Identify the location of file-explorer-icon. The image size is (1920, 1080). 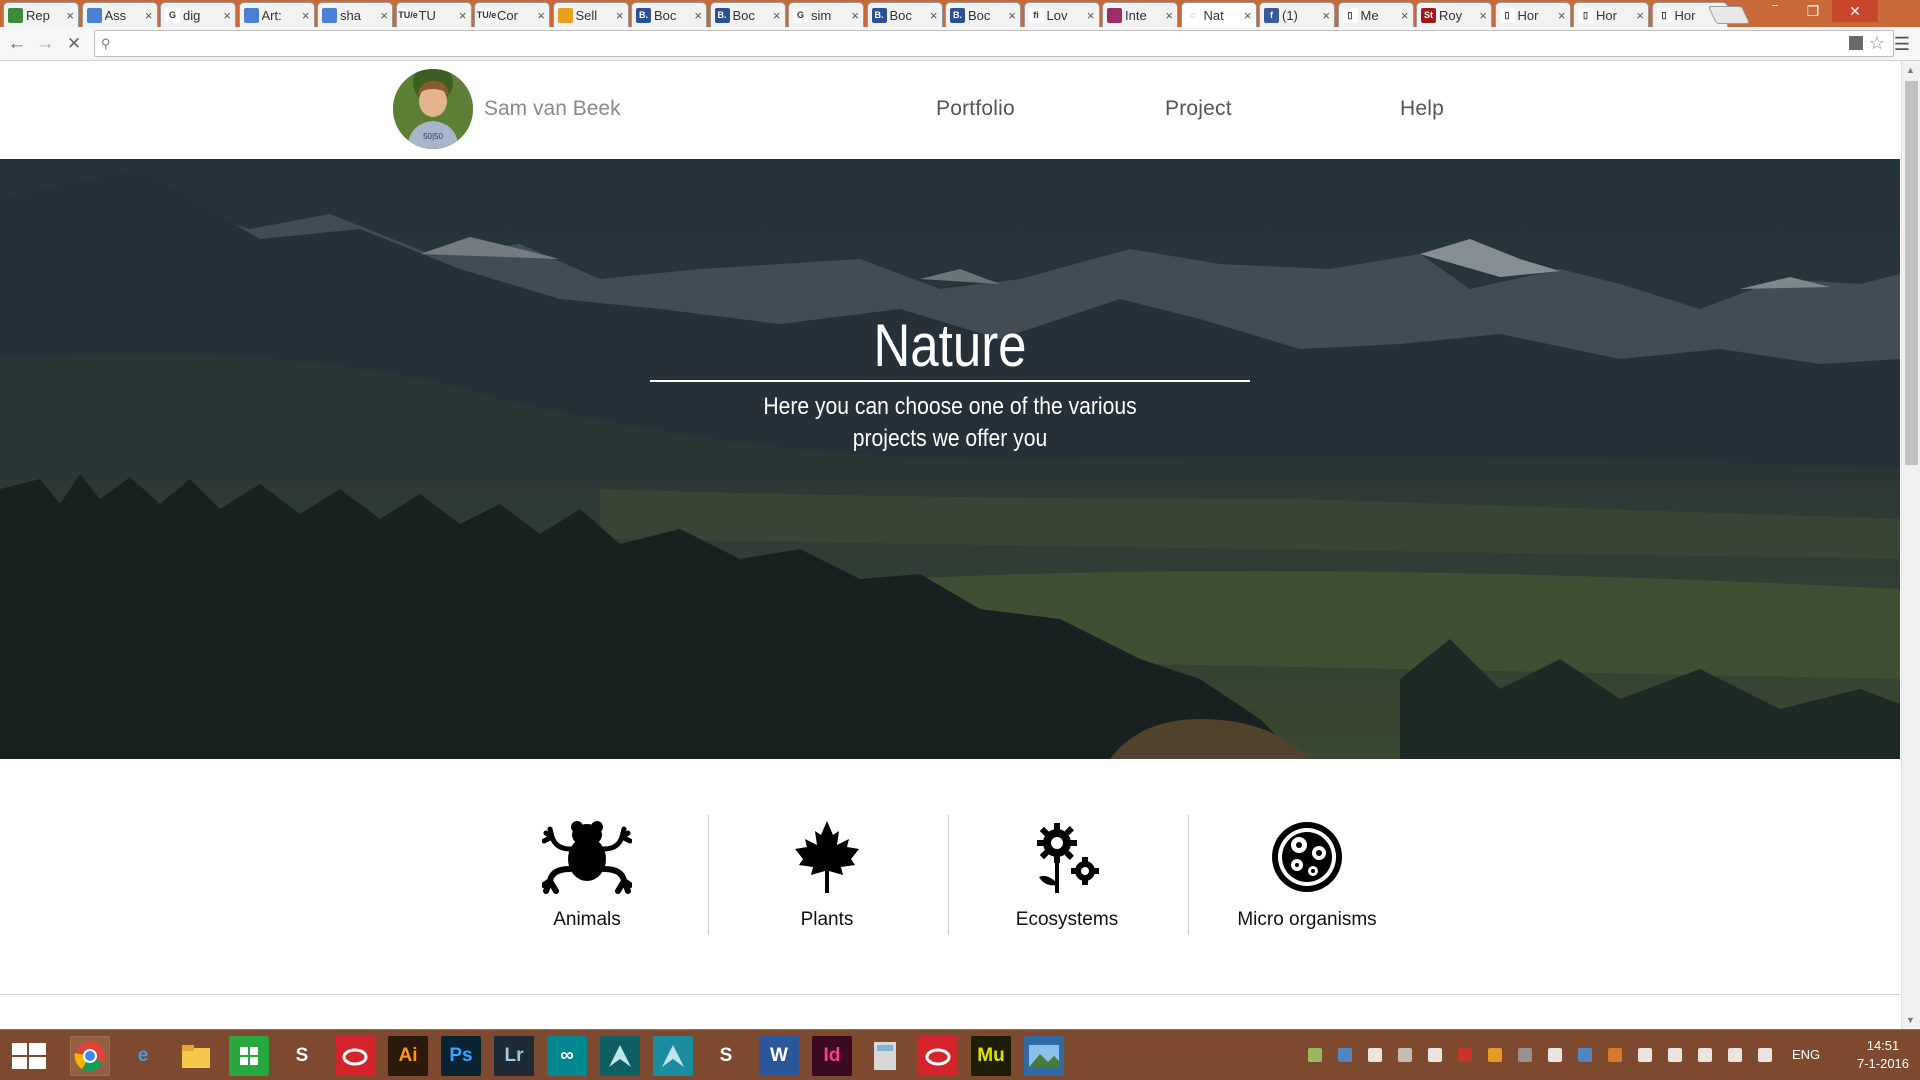
(196, 1056).